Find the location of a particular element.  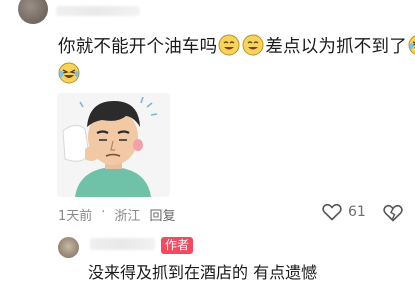

crying-man-sticker-image is located at coordinates (113, 145).